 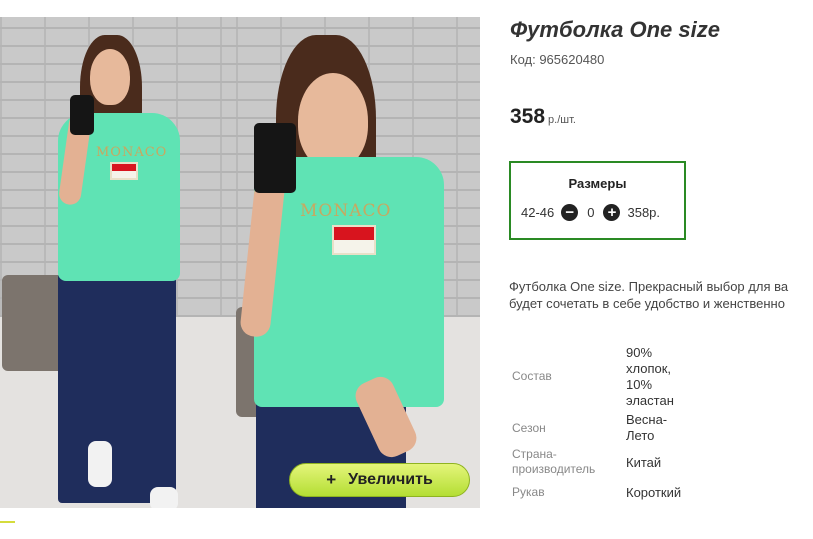 I want to click on size-price: 358р., so click(x=644, y=212).